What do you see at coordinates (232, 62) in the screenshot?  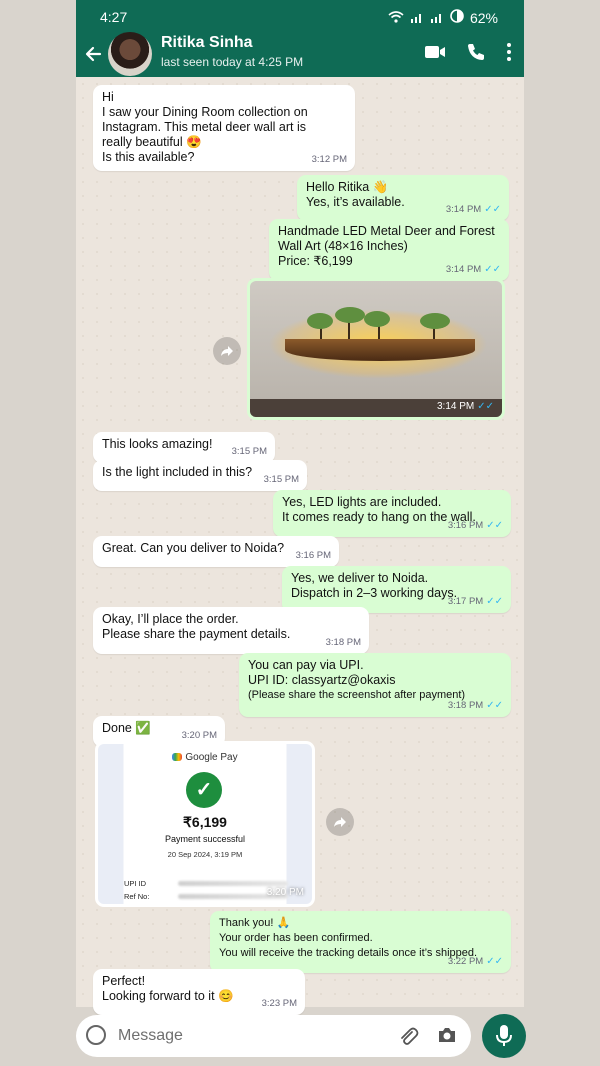 I see `last-seen: last seen today at 4:25 PM` at bounding box center [232, 62].